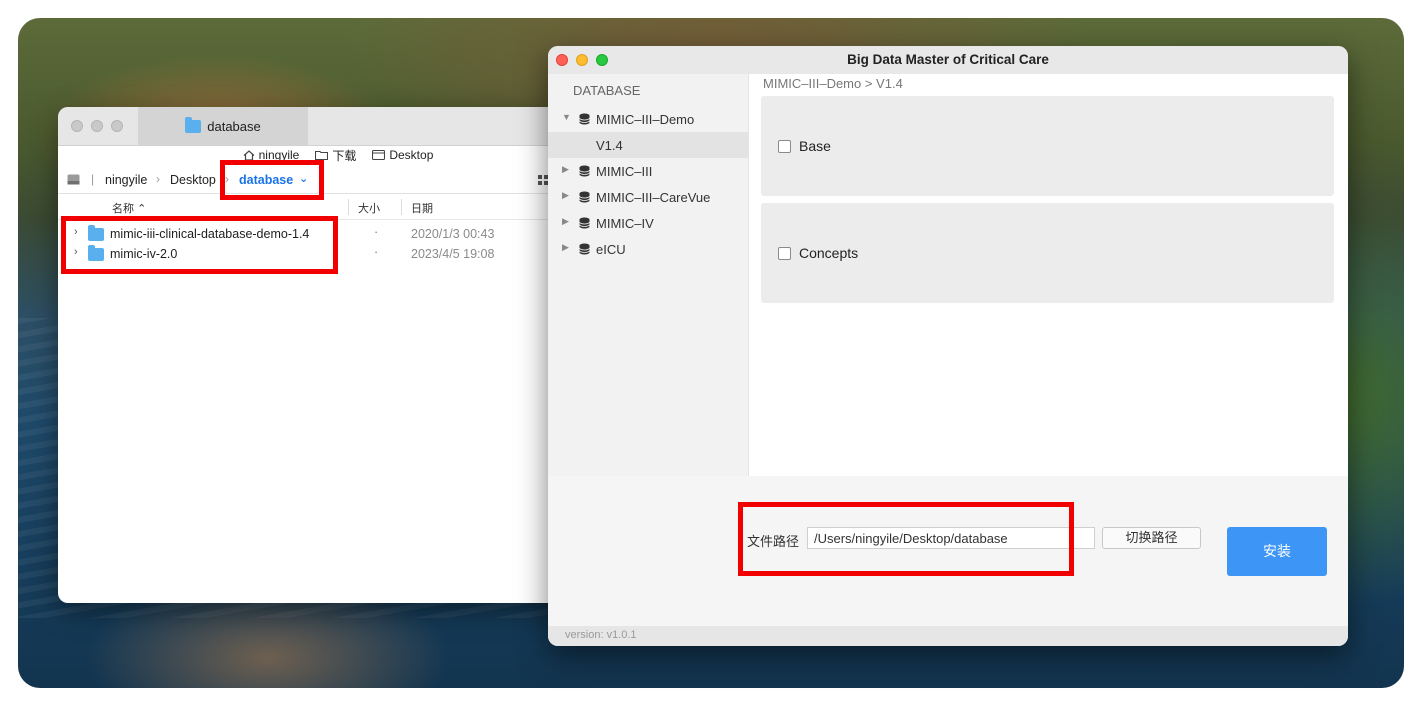 This screenshot has height=706, width=1422. What do you see at coordinates (344, 155) in the screenshot?
I see `favorite-downloads-label: 下载` at bounding box center [344, 155].